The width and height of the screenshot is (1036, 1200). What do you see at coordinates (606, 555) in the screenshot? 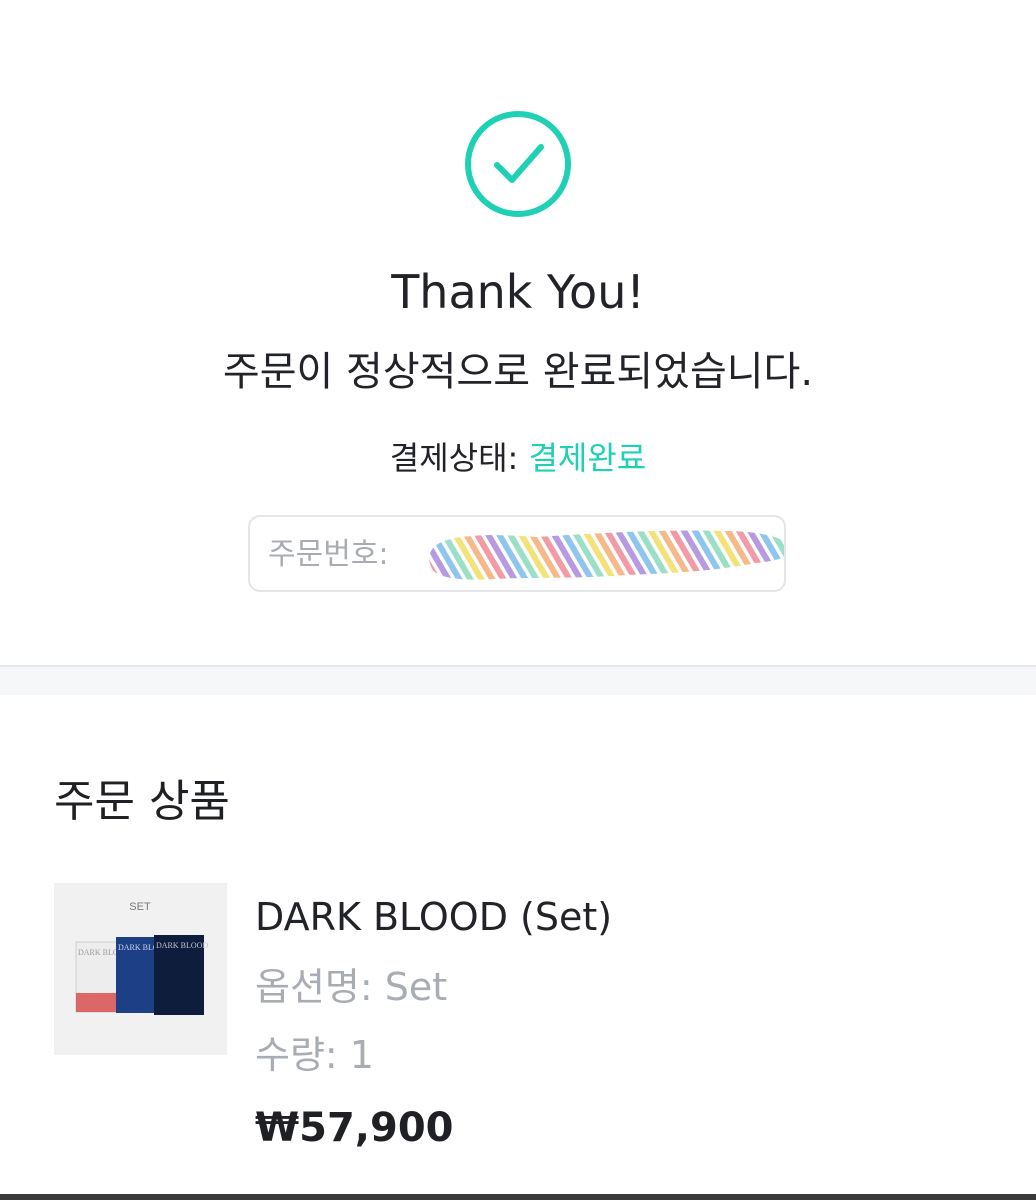
I see `redaction-scribble` at bounding box center [606, 555].